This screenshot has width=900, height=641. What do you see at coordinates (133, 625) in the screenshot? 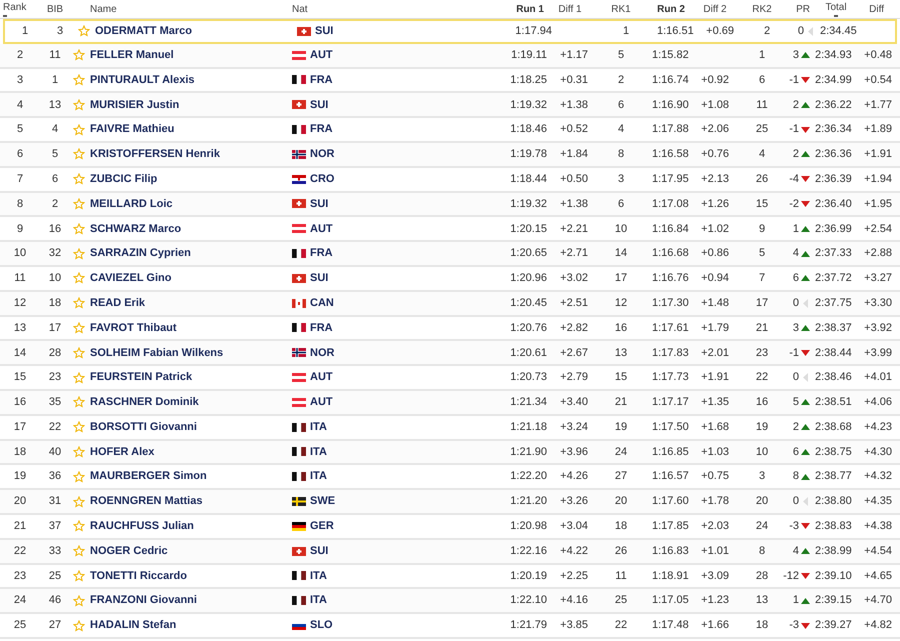
I see `athlete-name: HADALIN Stefan` at bounding box center [133, 625].